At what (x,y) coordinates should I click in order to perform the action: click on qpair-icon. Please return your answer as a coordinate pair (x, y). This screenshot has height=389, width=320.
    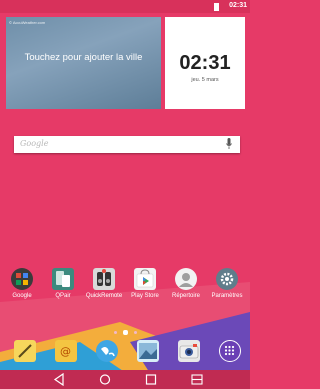
    Looking at the image, I should click on (63, 279).